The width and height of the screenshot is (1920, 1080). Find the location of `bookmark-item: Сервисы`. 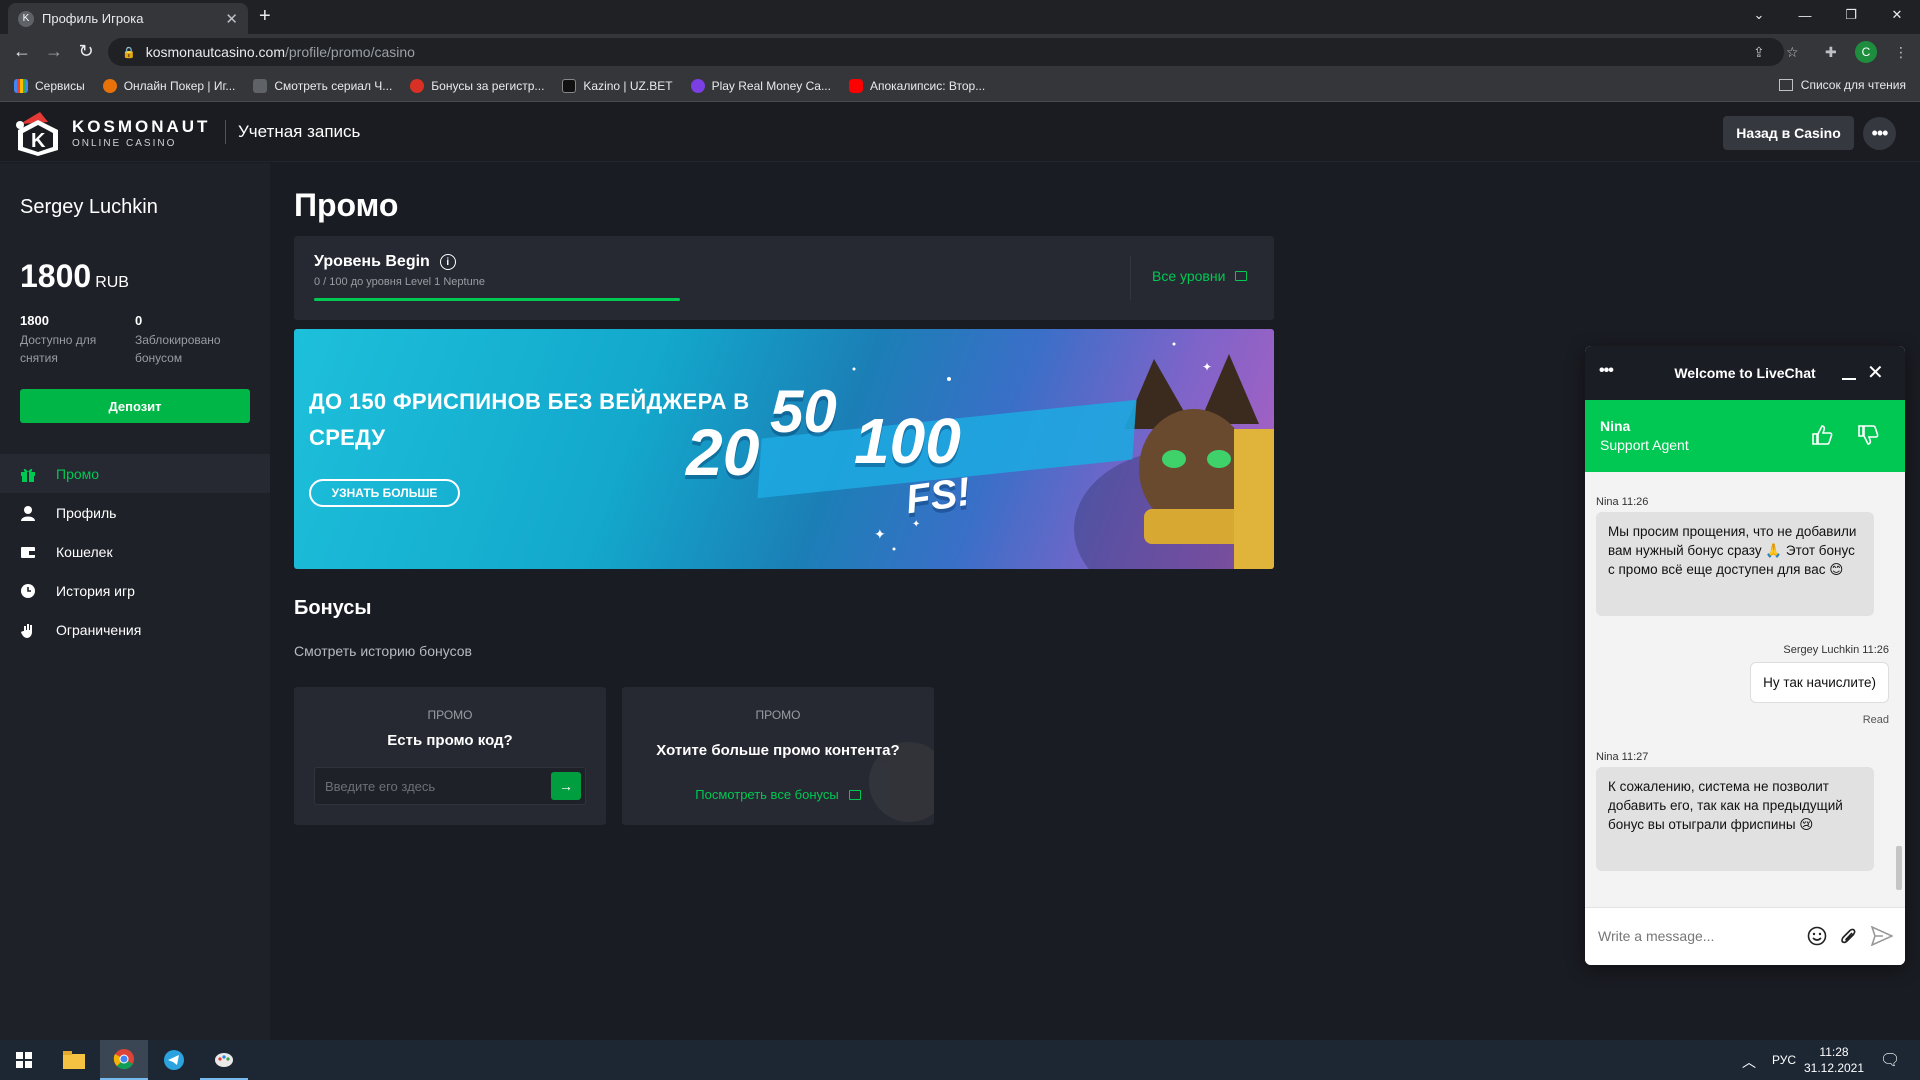

bookmark-item: Сервисы is located at coordinates (49, 85).